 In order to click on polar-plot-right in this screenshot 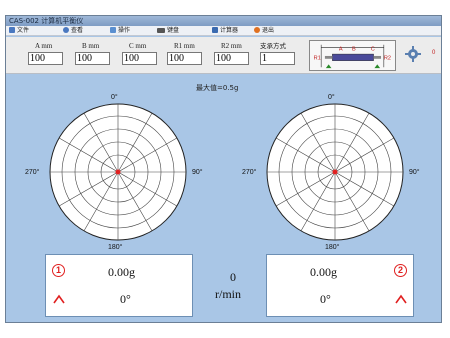, I will do `click(335, 172)`.